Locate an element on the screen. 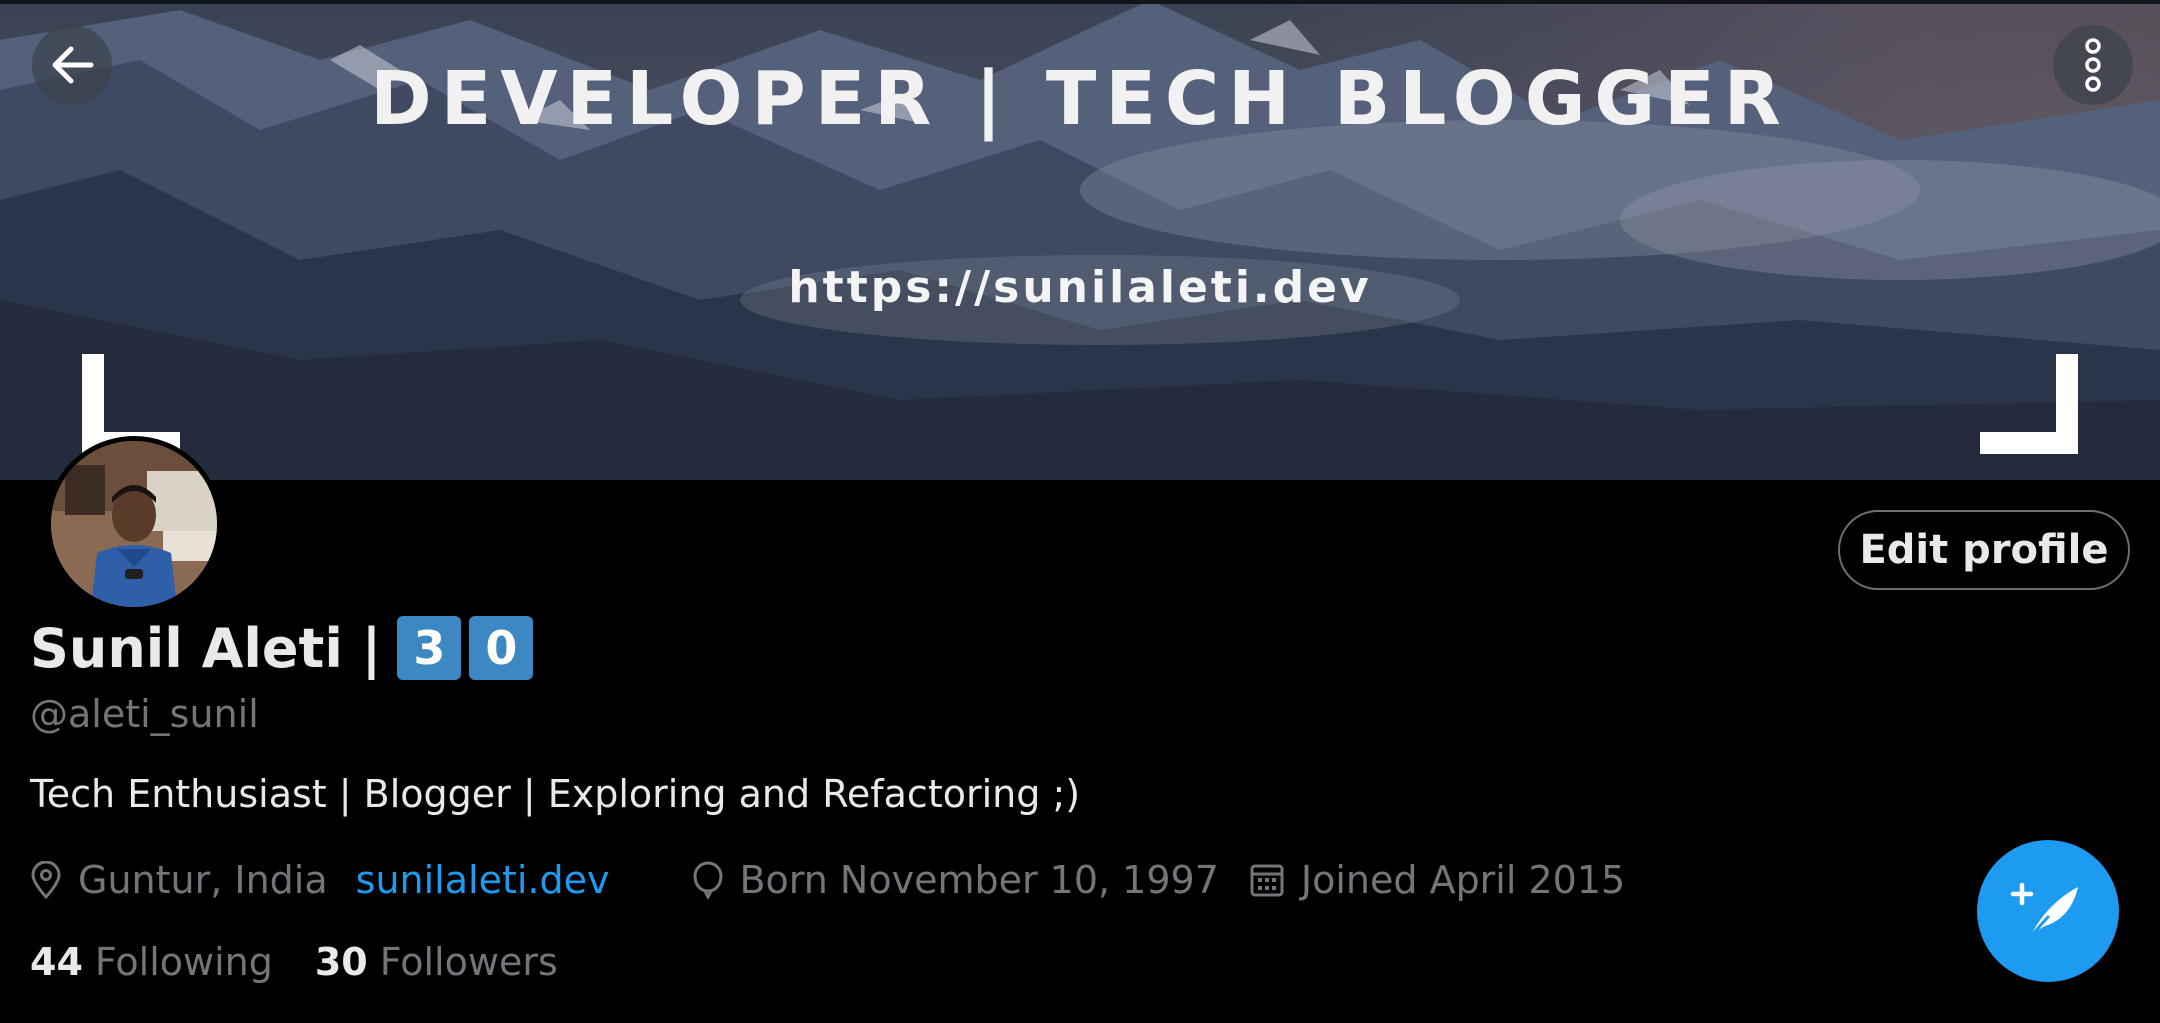 The image size is (2160, 1023). following-label: Following is located at coordinates (183, 962).